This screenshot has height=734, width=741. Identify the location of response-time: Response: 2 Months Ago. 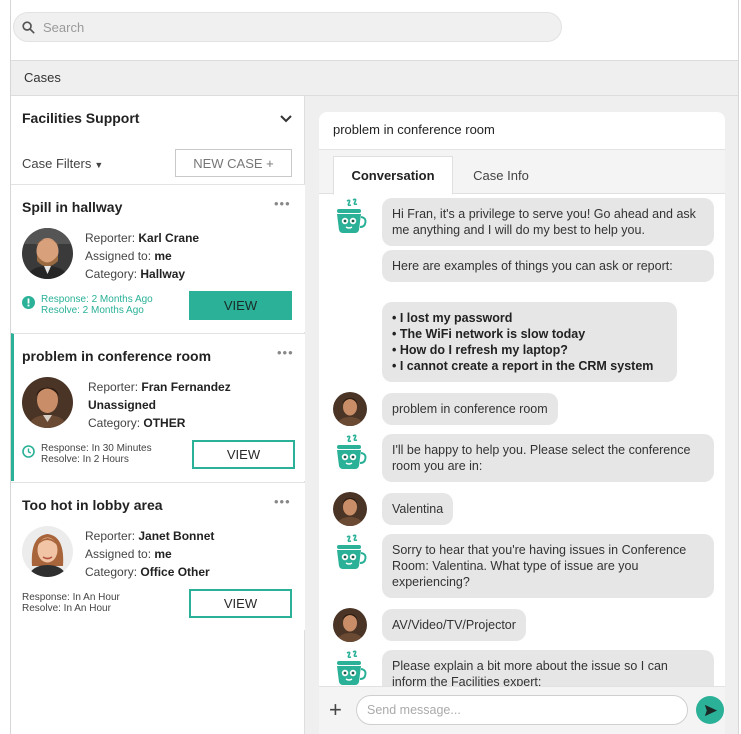
(97, 299).